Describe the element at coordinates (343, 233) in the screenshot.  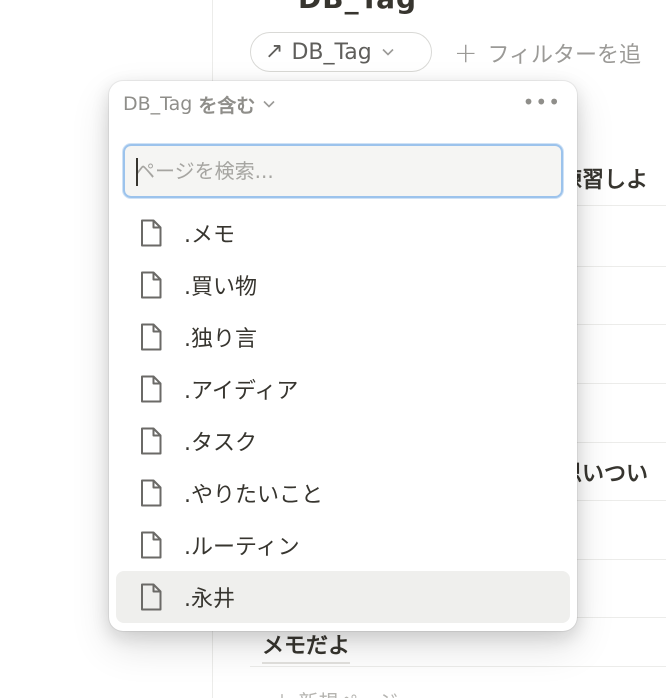
I see `page-option-item: .メモ` at that location.